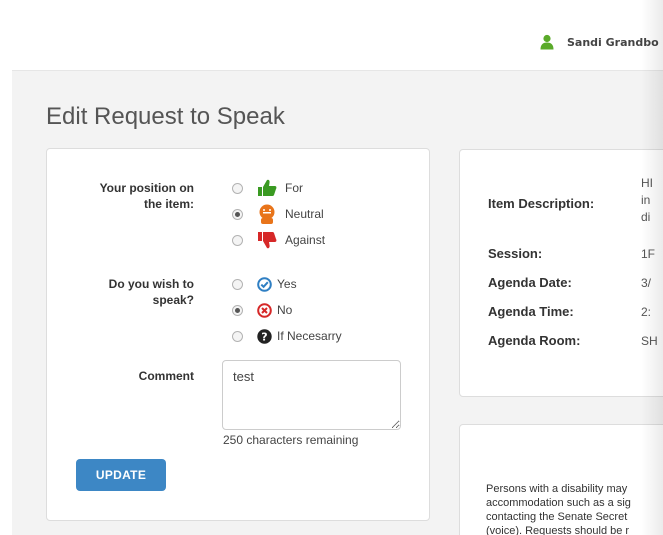 Image resolution: width=663 pixels, height=535 pixels. What do you see at coordinates (547, 42) in the screenshot?
I see `user-icon` at bounding box center [547, 42].